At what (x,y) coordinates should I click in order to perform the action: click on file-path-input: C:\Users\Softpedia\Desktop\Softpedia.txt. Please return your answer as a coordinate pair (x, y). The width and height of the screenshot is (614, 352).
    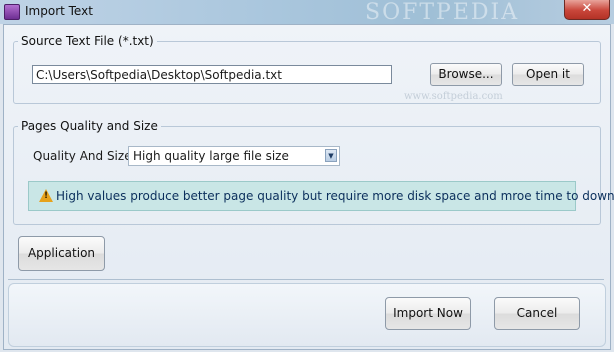
    Looking at the image, I should click on (212, 74).